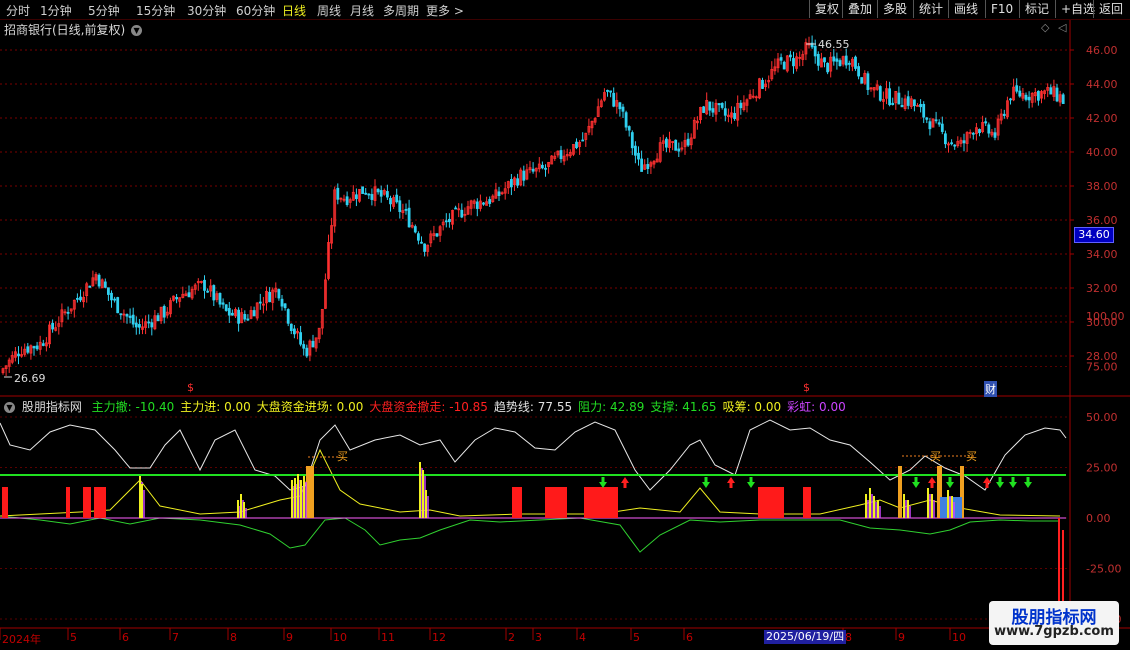  What do you see at coordinates (133, 407) in the screenshot?
I see `indicator-value-0: 主力撤: -10.40` at bounding box center [133, 407].